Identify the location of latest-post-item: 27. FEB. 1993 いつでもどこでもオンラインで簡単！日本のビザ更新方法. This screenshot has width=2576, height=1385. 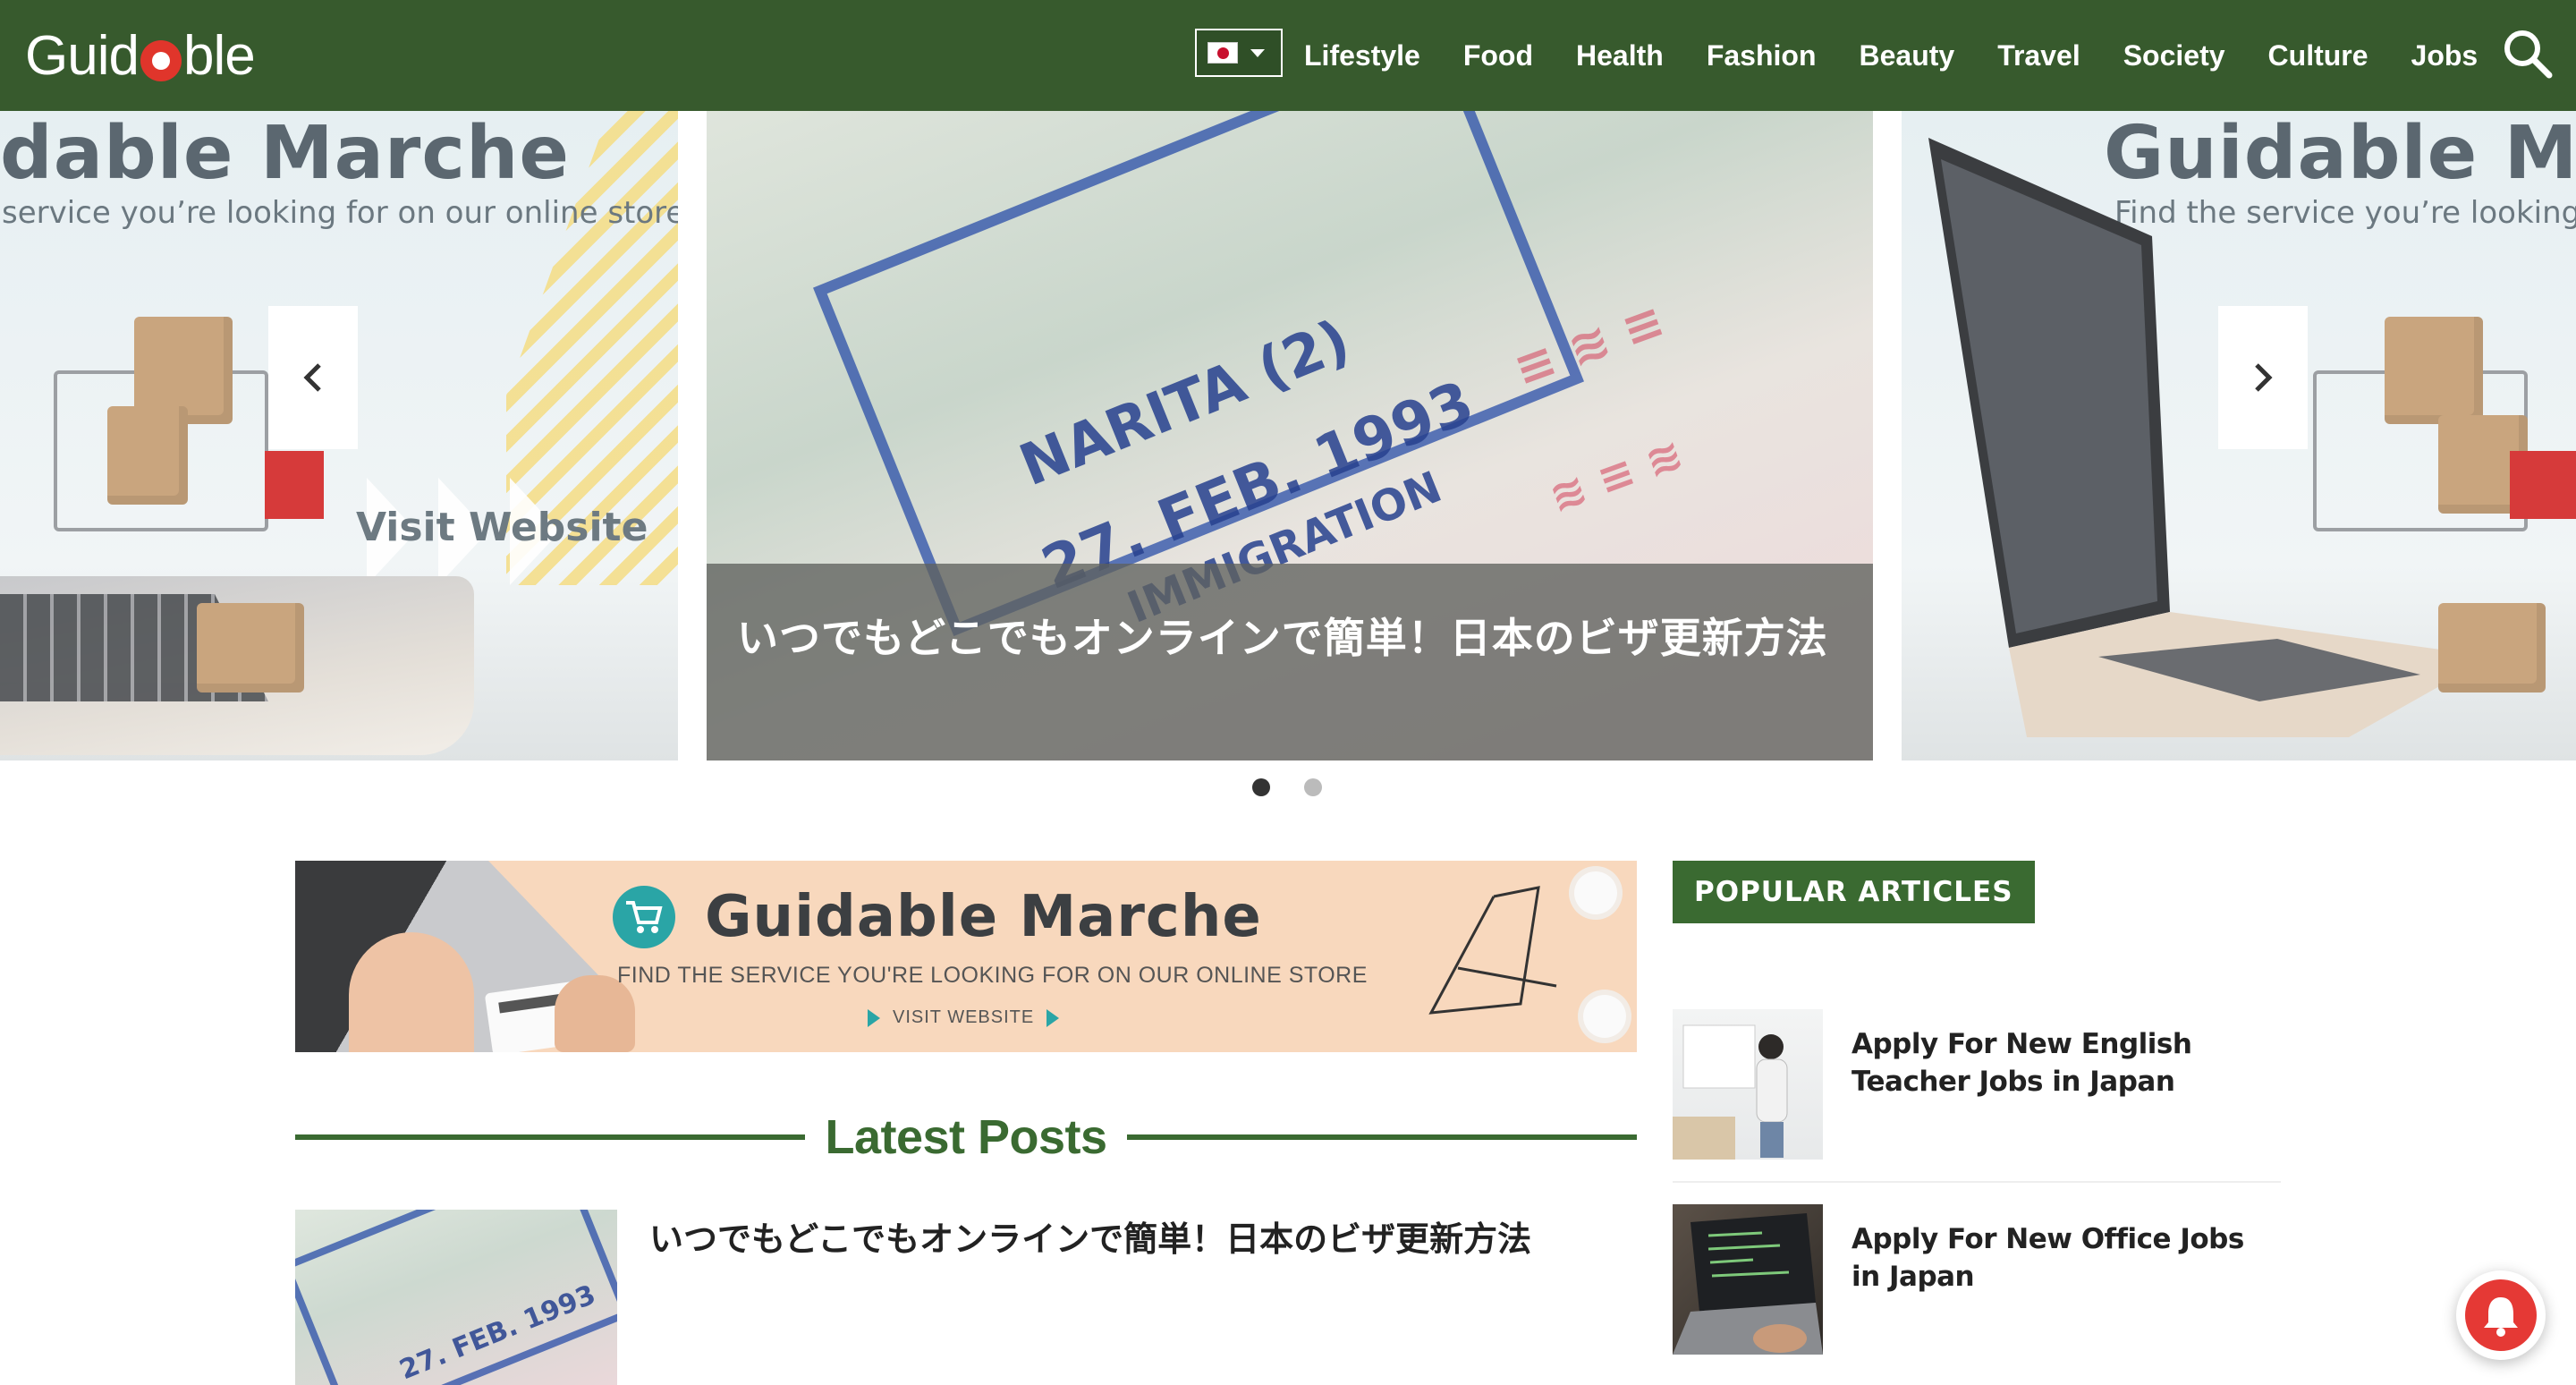
(966, 1297).